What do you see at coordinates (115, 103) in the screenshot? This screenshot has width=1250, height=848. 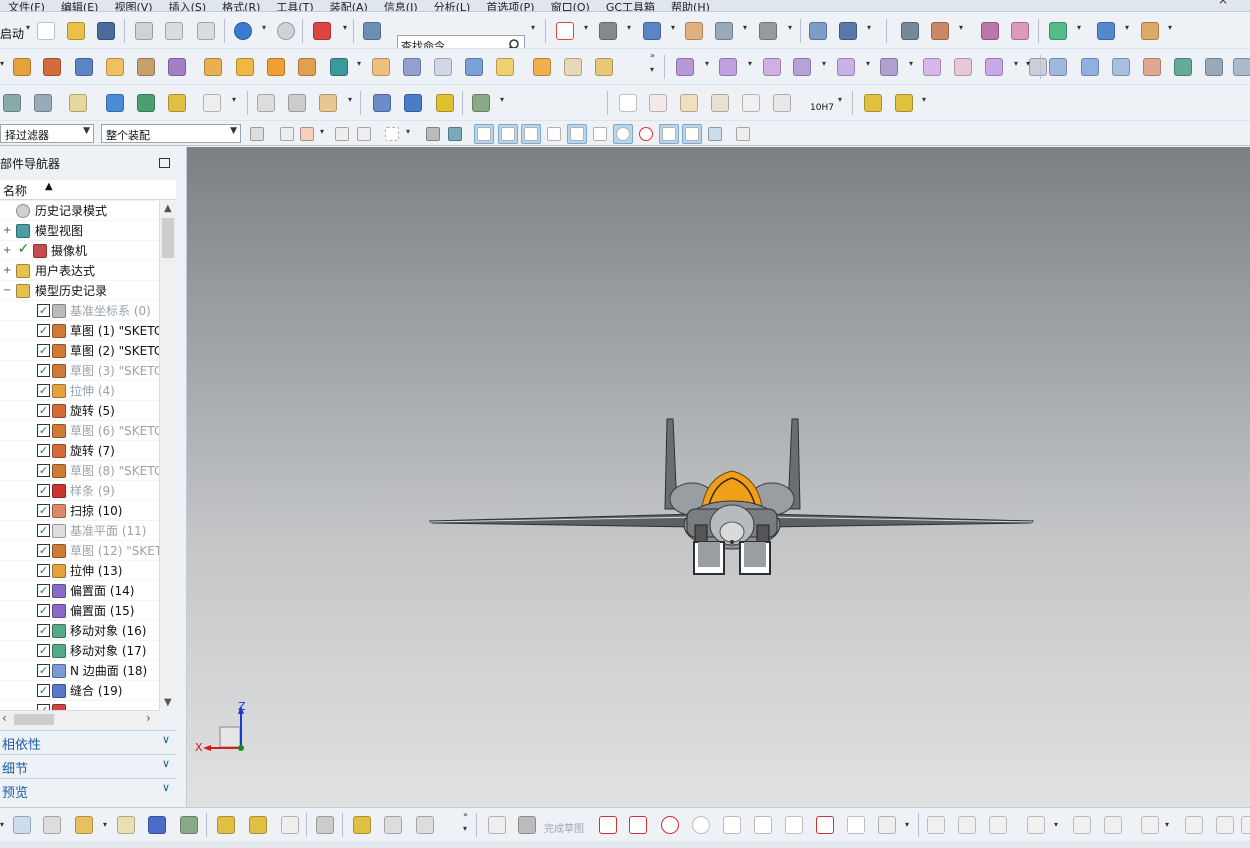 I see `tube-icon` at bounding box center [115, 103].